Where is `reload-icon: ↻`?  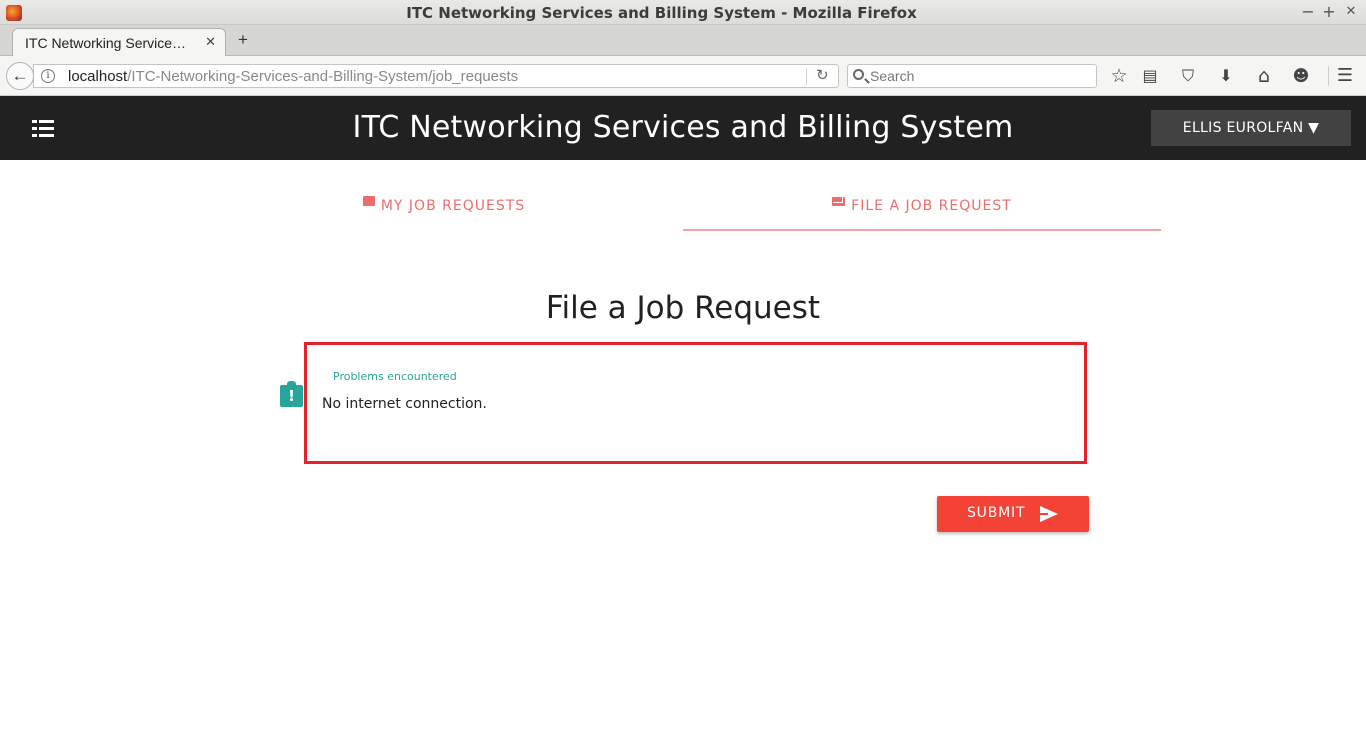 reload-icon: ↻ is located at coordinates (822, 75).